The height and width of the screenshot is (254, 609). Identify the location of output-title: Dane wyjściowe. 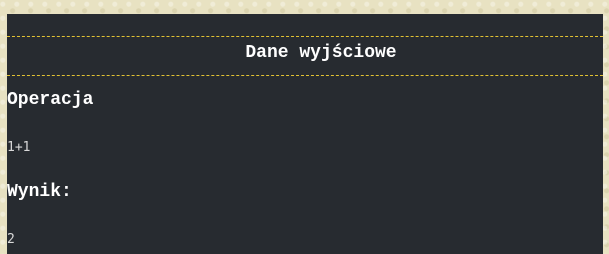
(321, 53).